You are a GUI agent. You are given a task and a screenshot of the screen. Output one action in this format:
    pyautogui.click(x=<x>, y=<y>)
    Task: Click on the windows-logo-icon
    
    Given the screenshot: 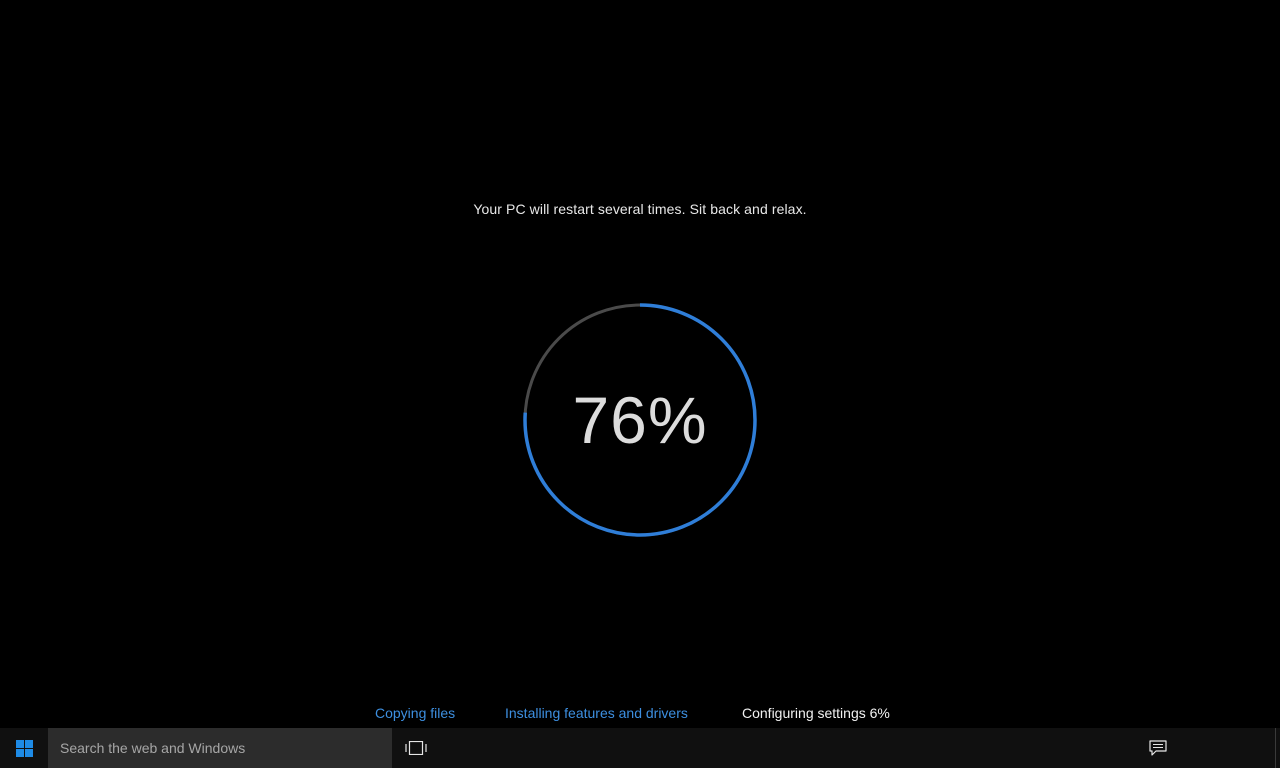 What is the action you would take?
    pyautogui.click(x=24, y=748)
    